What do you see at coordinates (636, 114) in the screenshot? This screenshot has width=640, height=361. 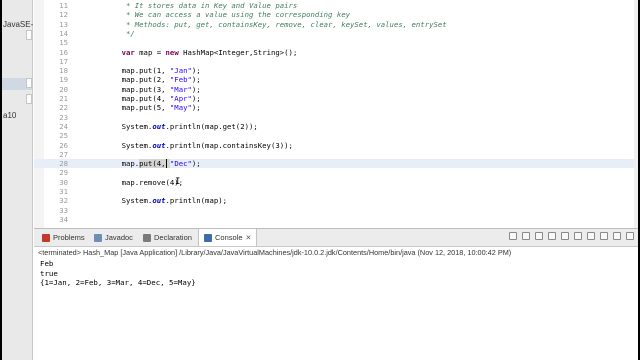 I see `editor-scrollbar` at bounding box center [636, 114].